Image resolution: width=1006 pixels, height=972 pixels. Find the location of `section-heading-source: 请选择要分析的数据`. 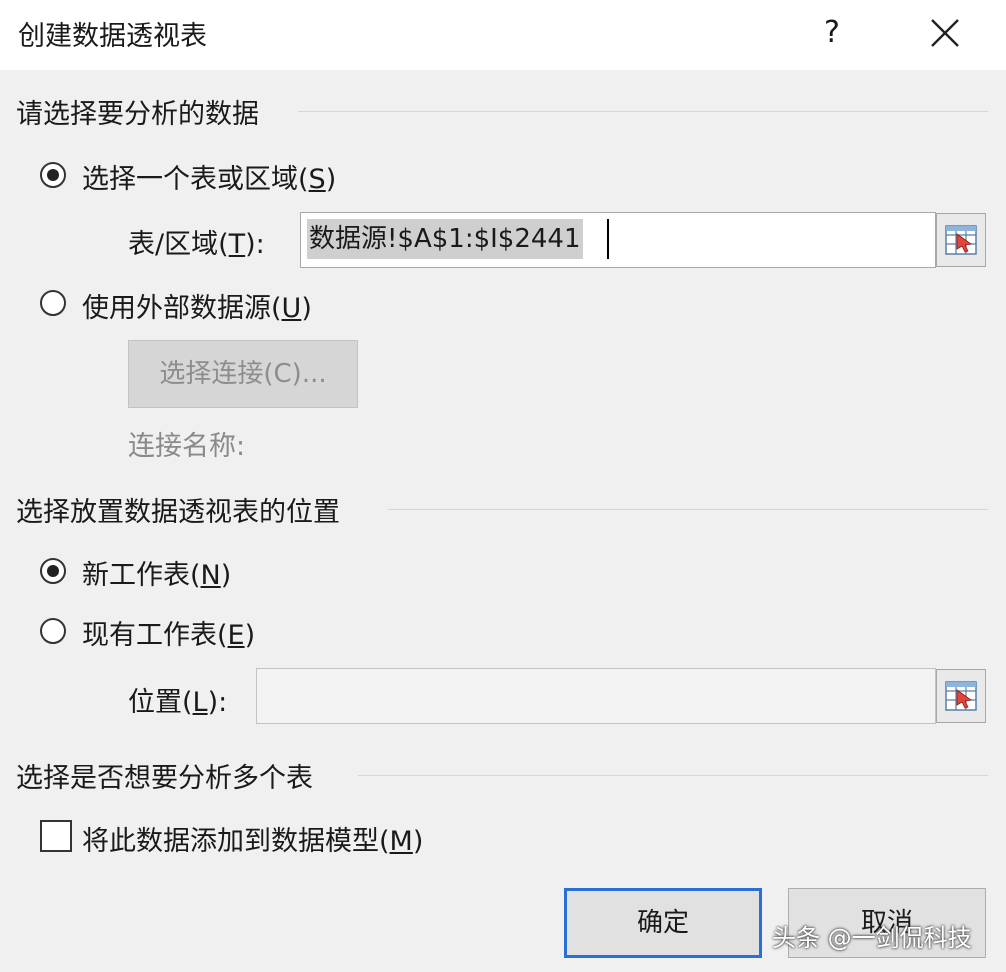

section-heading-source: 请选择要分析的数据 is located at coordinates (137, 114).